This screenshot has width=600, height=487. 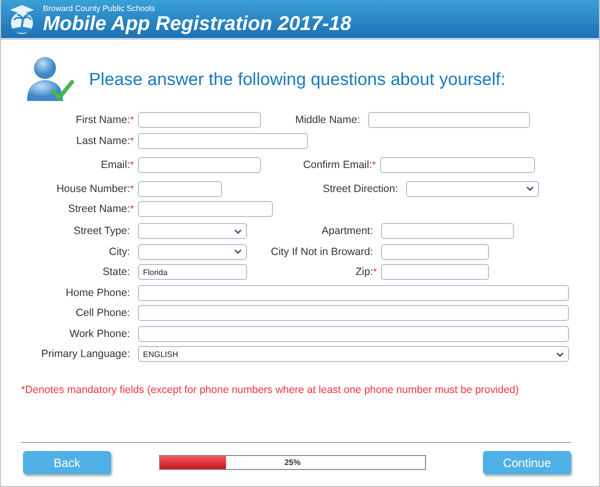 What do you see at coordinates (192, 272) in the screenshot?
I see `input-field: Florida` at bounding box center [192, 272].